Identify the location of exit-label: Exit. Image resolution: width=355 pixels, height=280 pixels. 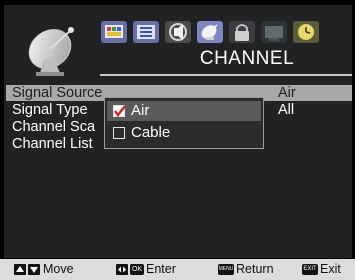
(330, 269).